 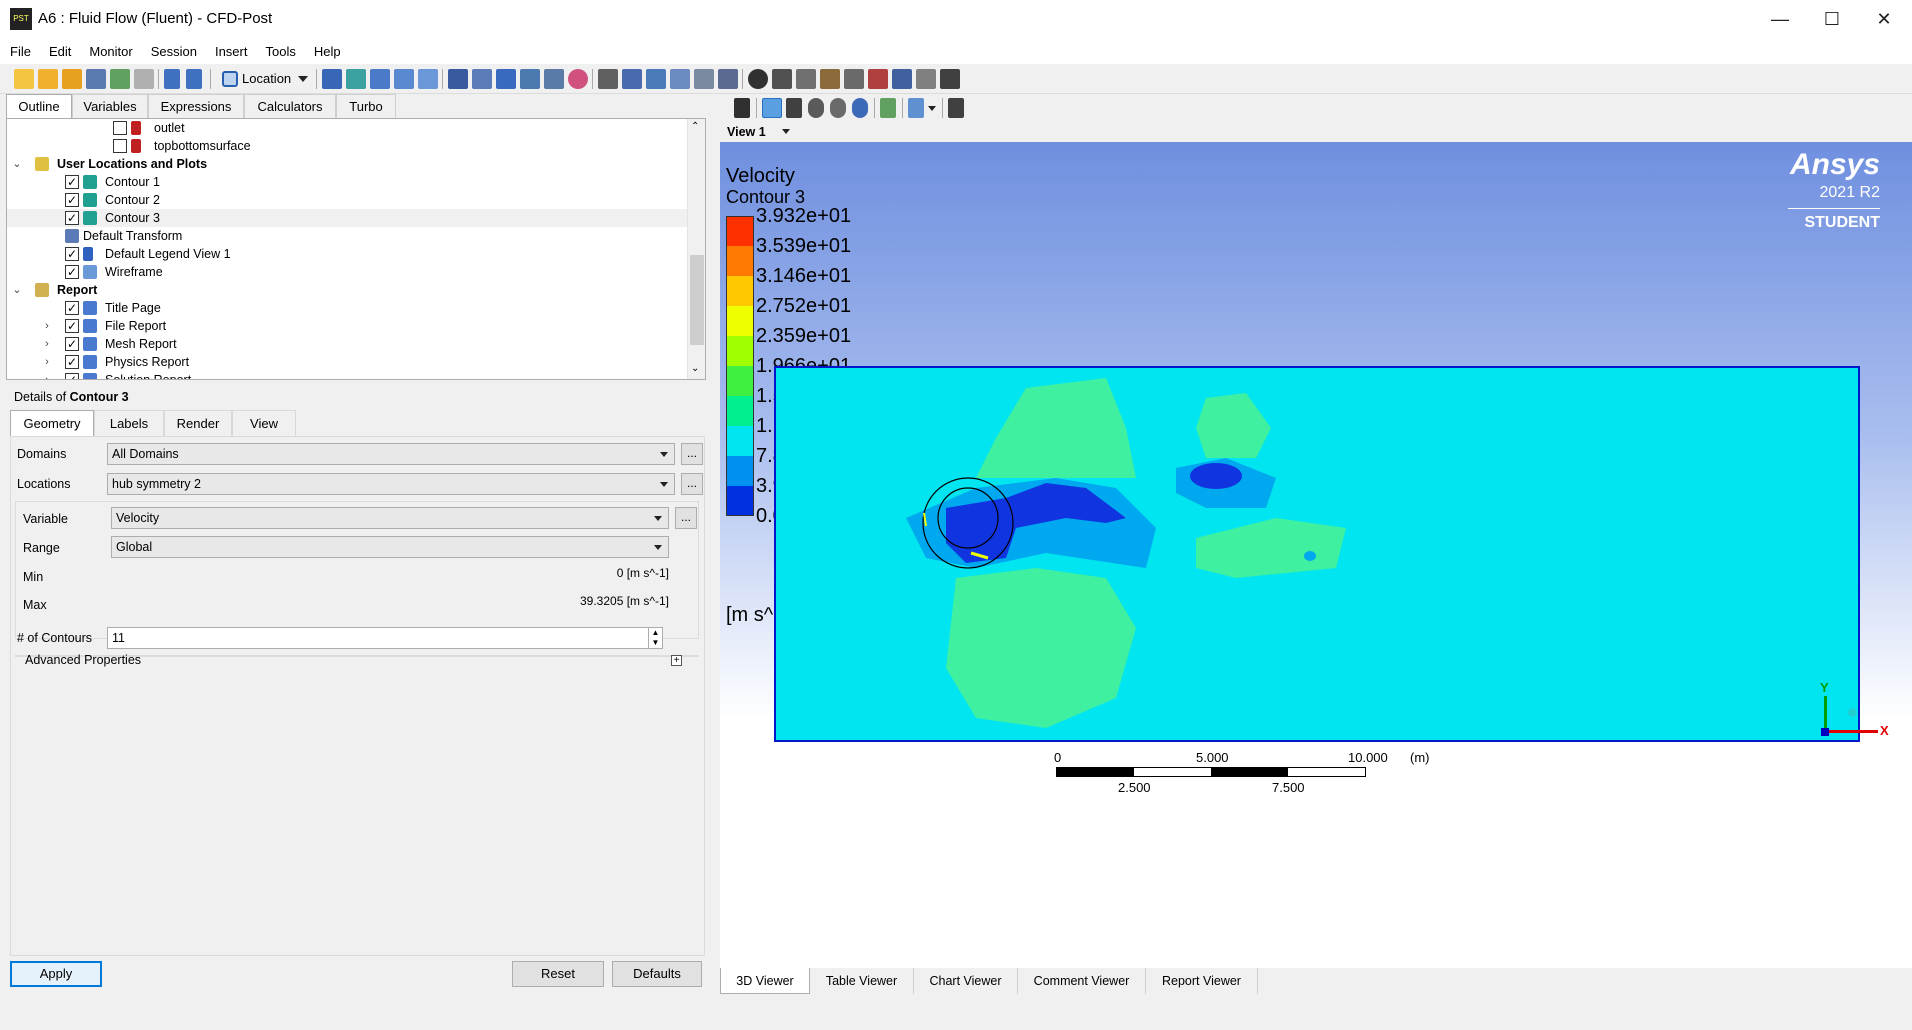 I want to click on tree-item-contour-3: ✓ Contour 3, so click(x=347, y=218).